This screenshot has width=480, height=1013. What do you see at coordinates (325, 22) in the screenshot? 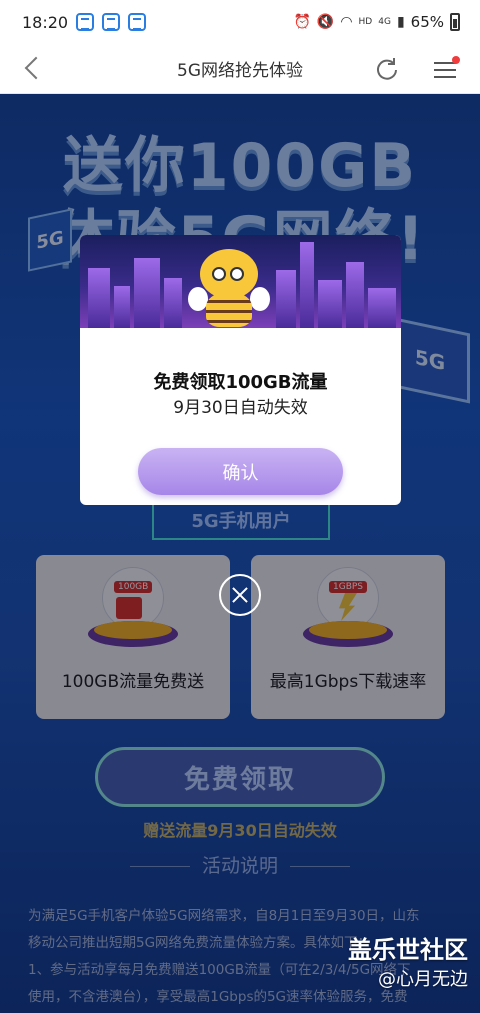
I see `mute-icon: 🔇` at bounding box center [325, 22].